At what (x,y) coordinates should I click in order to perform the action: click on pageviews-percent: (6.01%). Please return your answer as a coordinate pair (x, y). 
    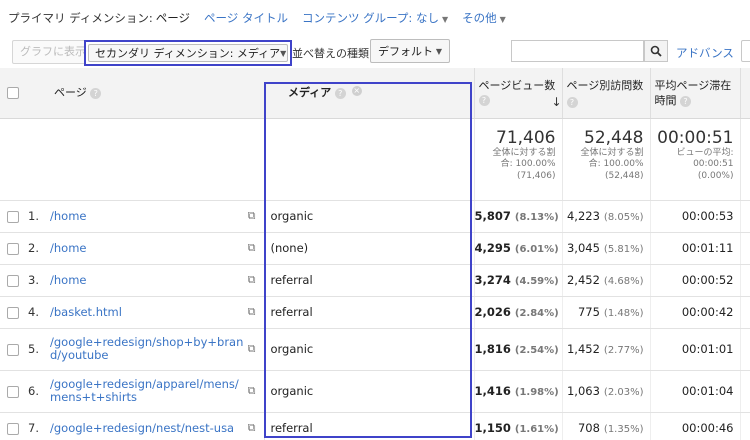
    Looking at the image, I should click on (536, 249).